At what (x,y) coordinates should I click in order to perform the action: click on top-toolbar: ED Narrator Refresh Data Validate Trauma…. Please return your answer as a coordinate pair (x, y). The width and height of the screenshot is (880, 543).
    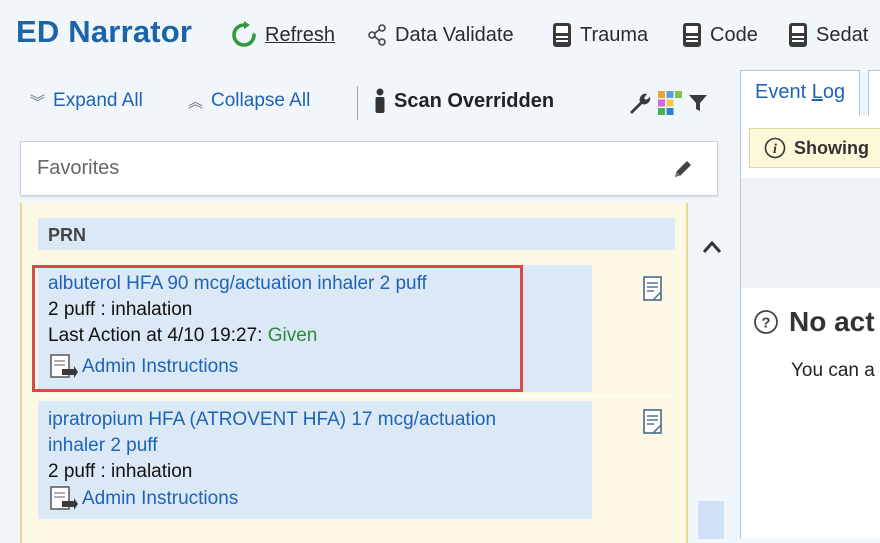
    Looking at the image, I should click on (440, 35).